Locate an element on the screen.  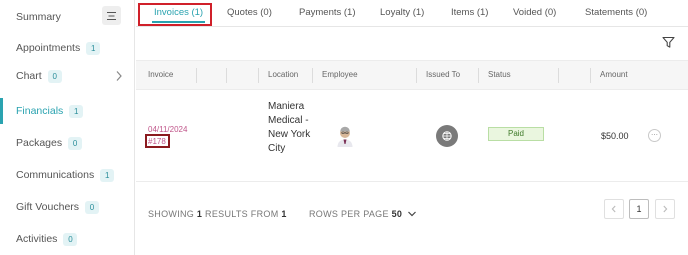
collapse-menu-icon is located at coordinates (111, 15).